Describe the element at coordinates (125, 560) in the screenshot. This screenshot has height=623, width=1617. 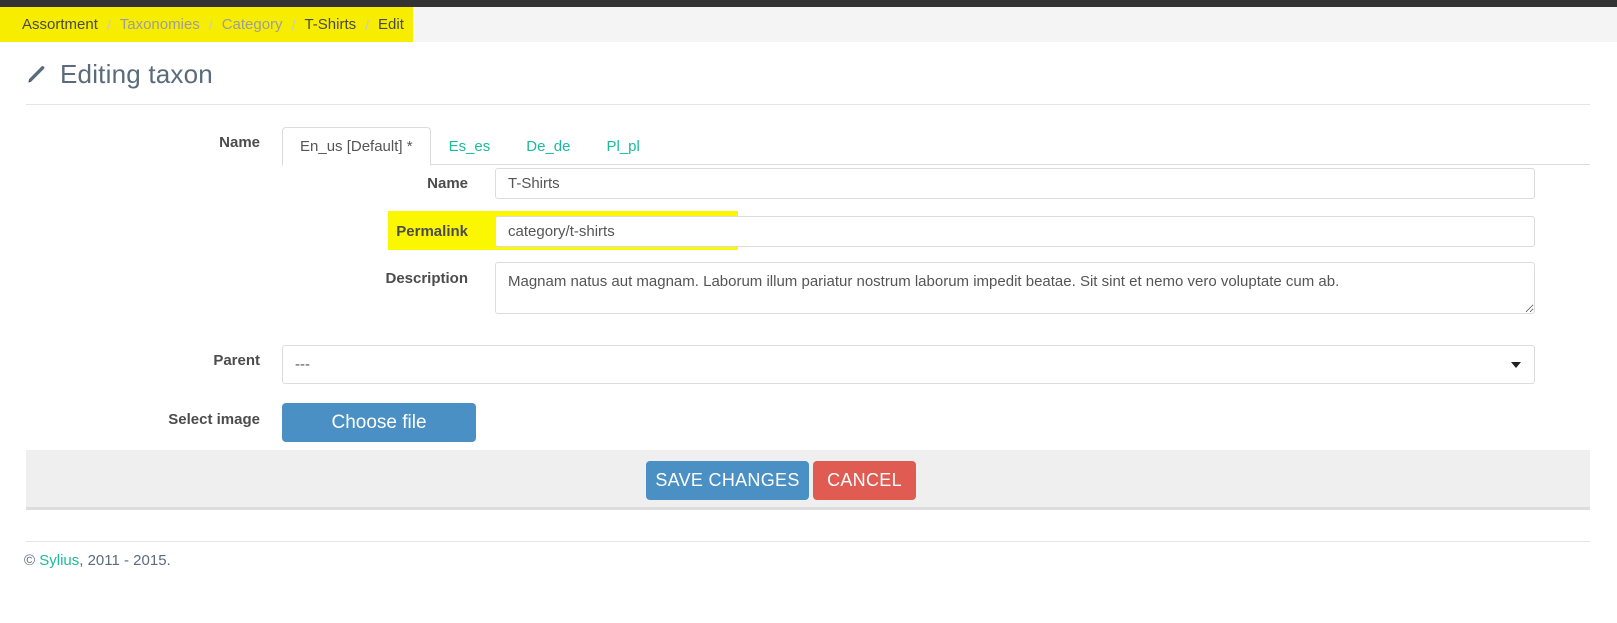
I see `footer-years: , 2011 - 2015.` at that location.